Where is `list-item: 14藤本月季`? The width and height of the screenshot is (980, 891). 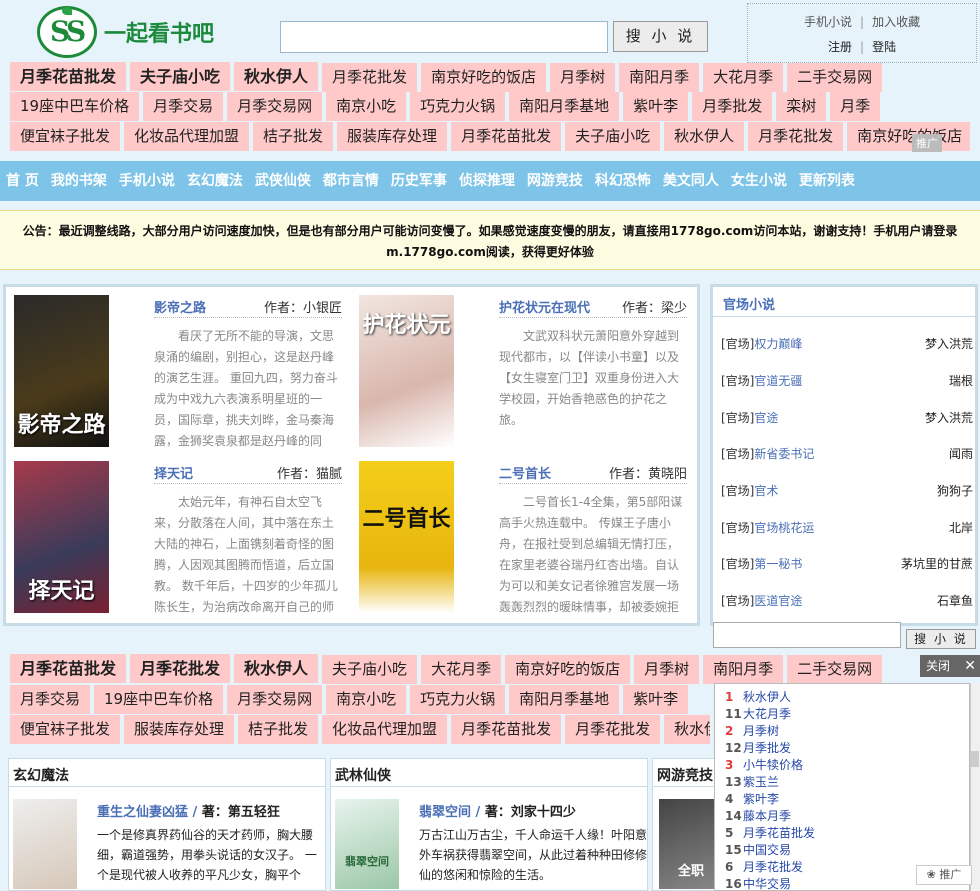 list-item: 14藤本月季 is located at coordinates (758, 815).